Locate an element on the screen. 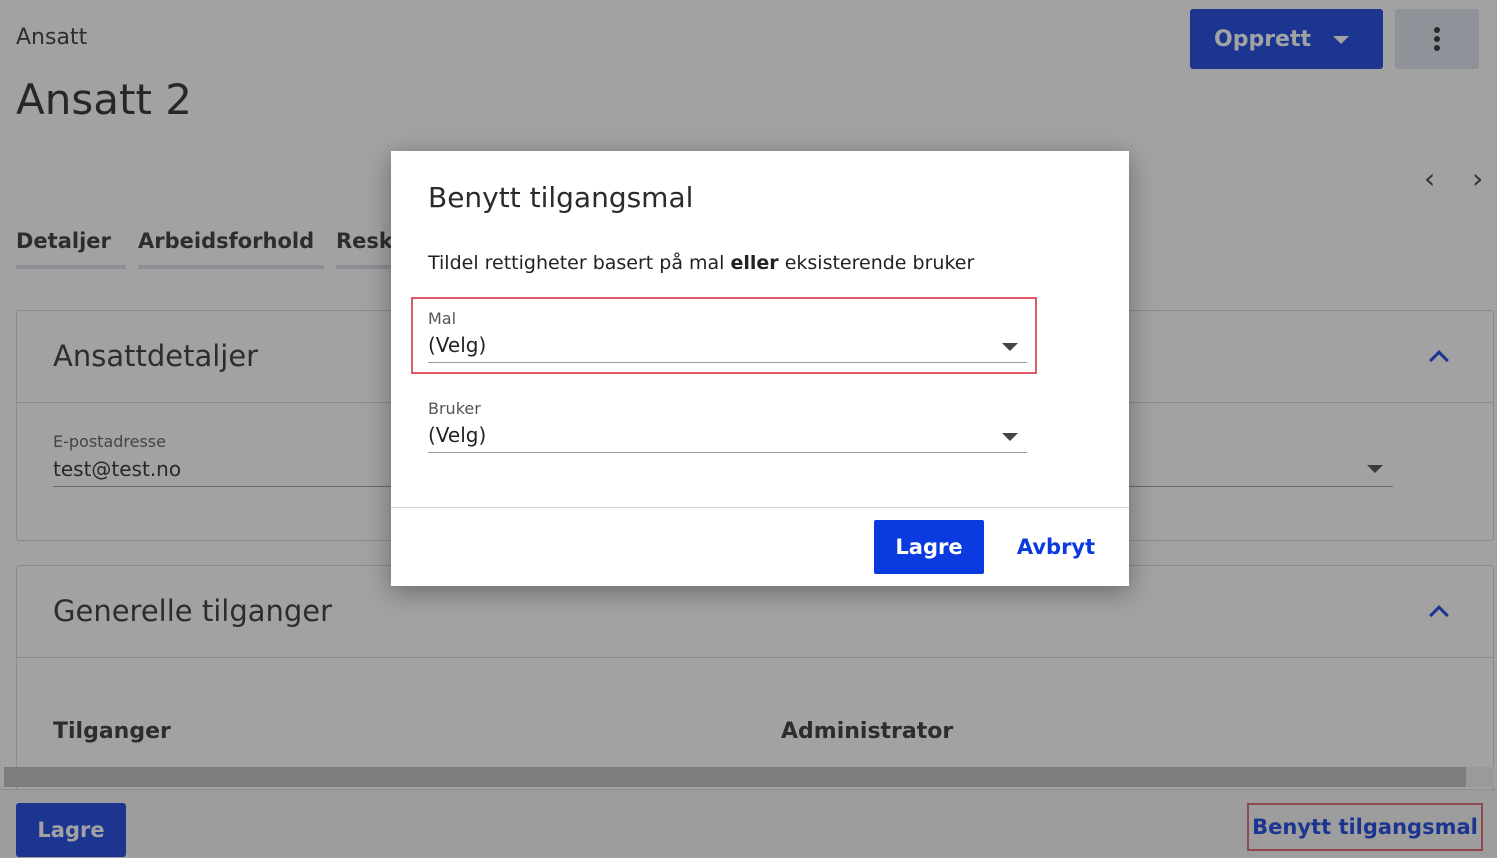 The height and width of the screenshot is (858, 1497). dialog-title: Benytt tilgangsmal is located at coordinates (561, 197).